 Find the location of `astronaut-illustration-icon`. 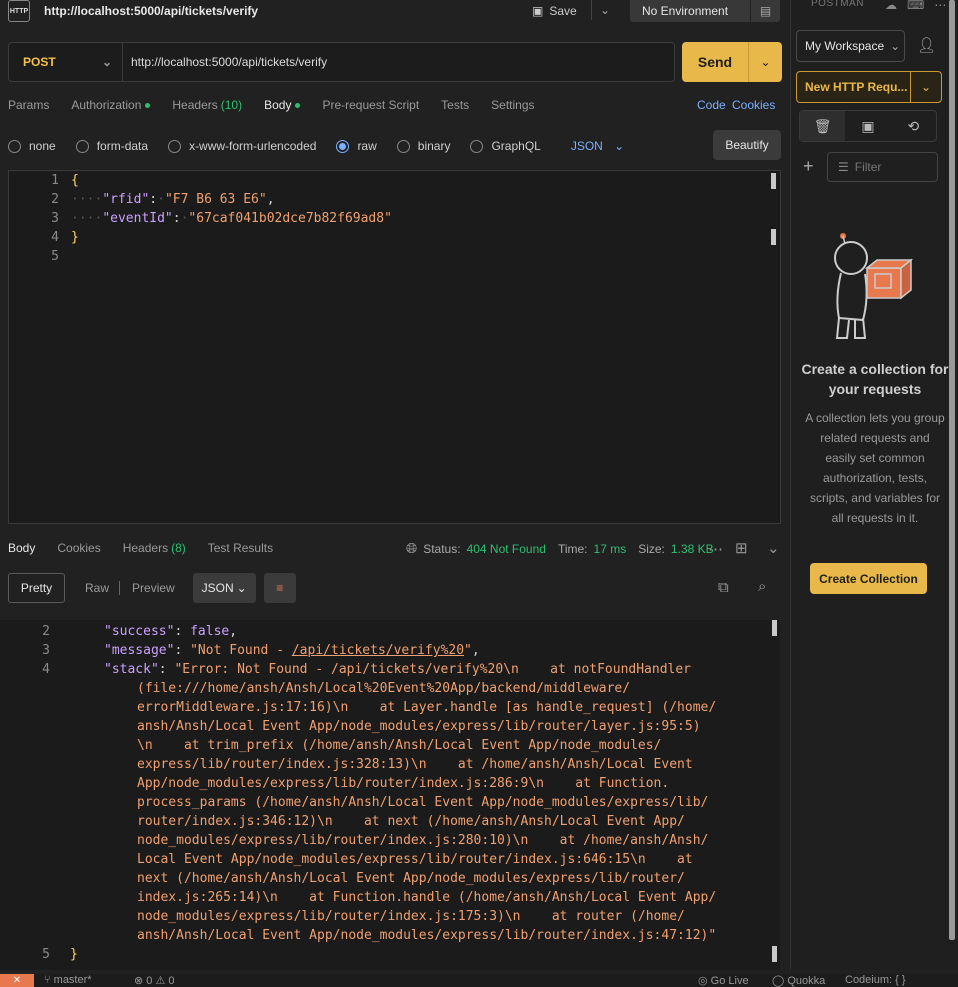

astronaut-illustration-icon is located at coordinates (874, 286).